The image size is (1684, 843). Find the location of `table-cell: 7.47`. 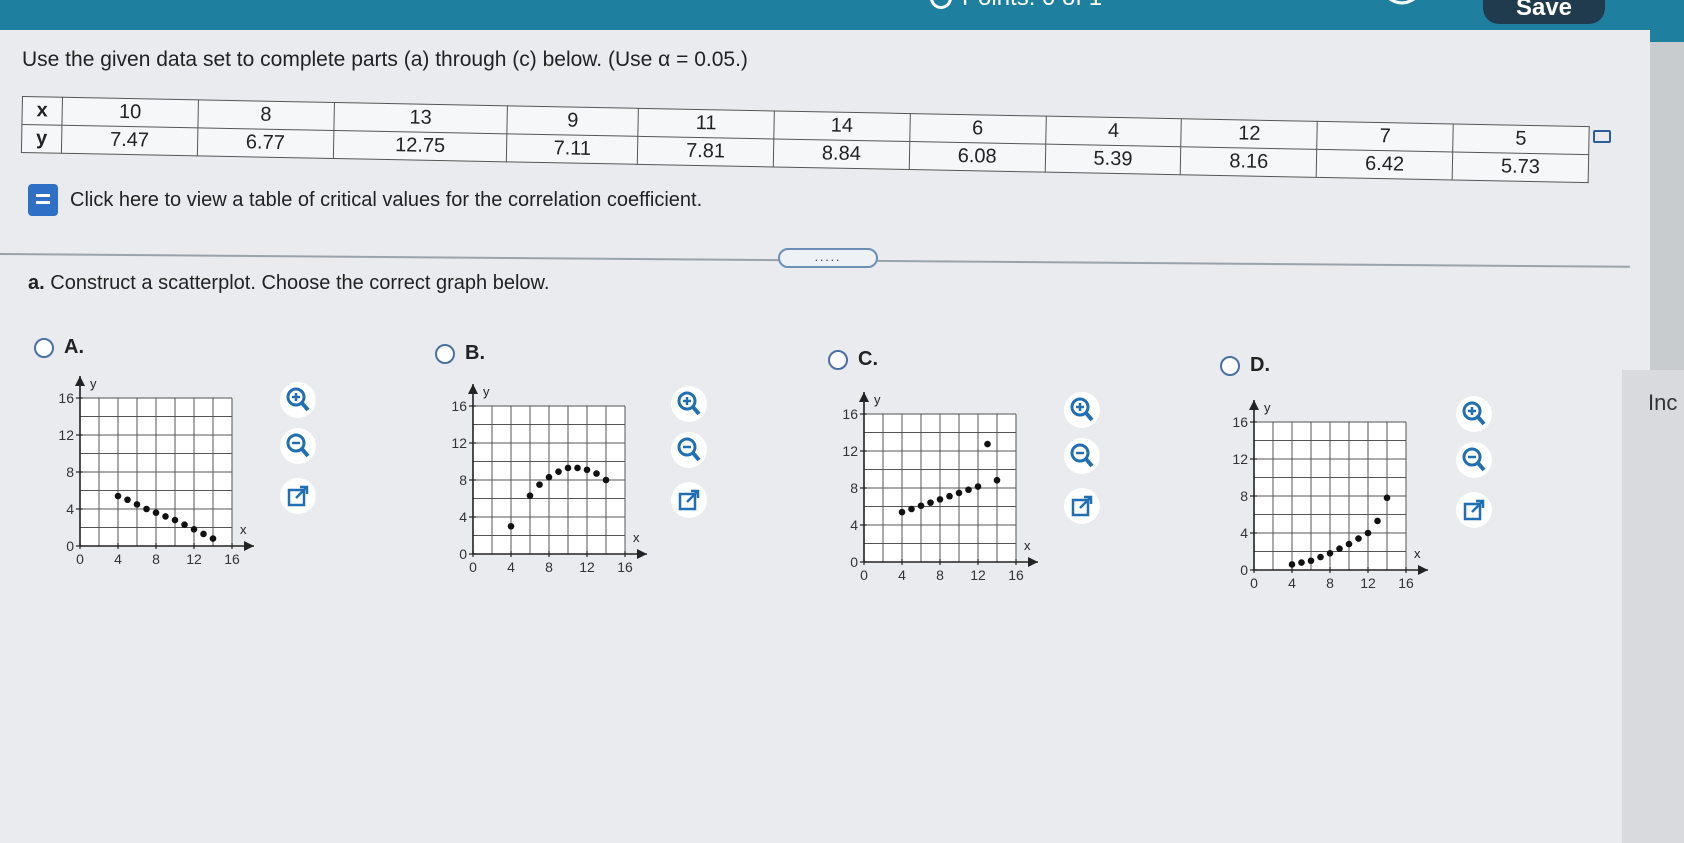

table-cell: 7.47 is located at coordinates (129, 140).